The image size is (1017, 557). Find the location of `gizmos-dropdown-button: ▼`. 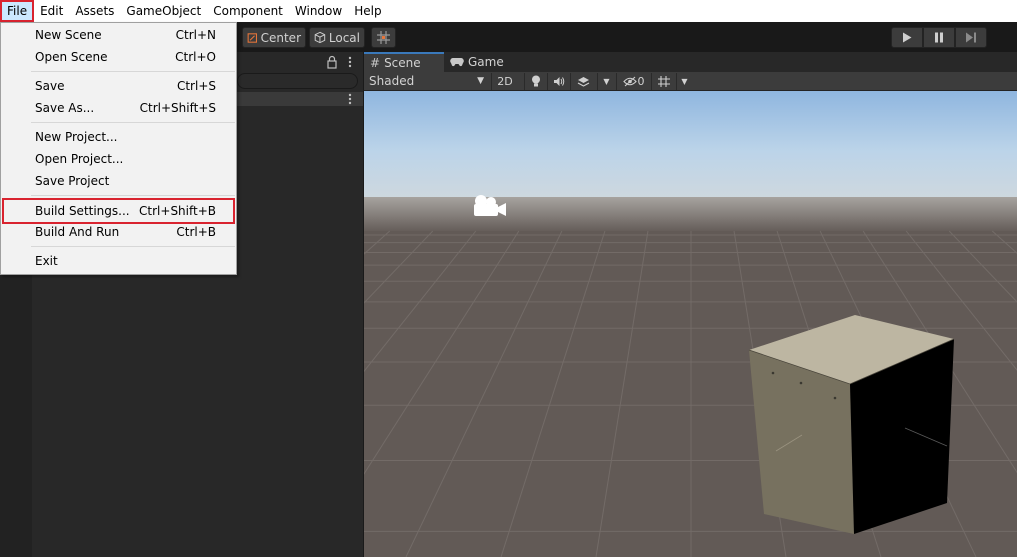

gizmos-dropdown-button: ▼ is located at coordinates (684, 81).